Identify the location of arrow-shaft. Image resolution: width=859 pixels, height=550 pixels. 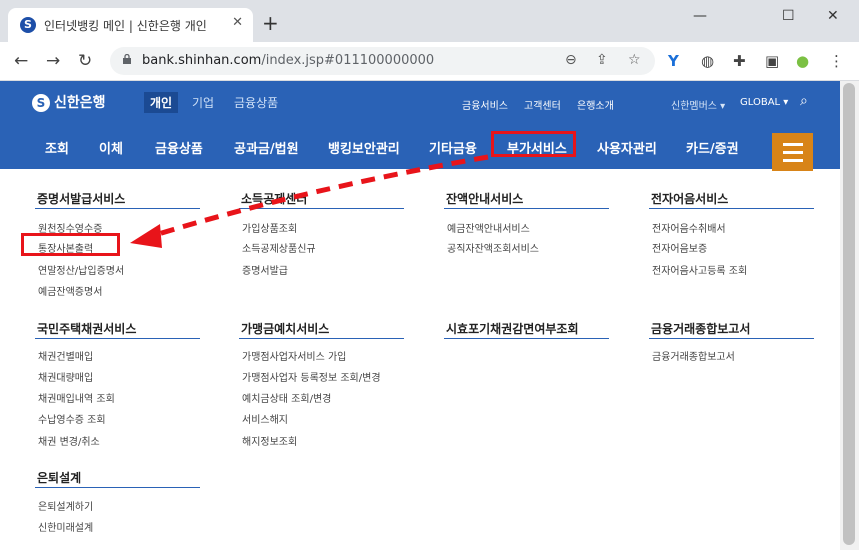
(320, 196).